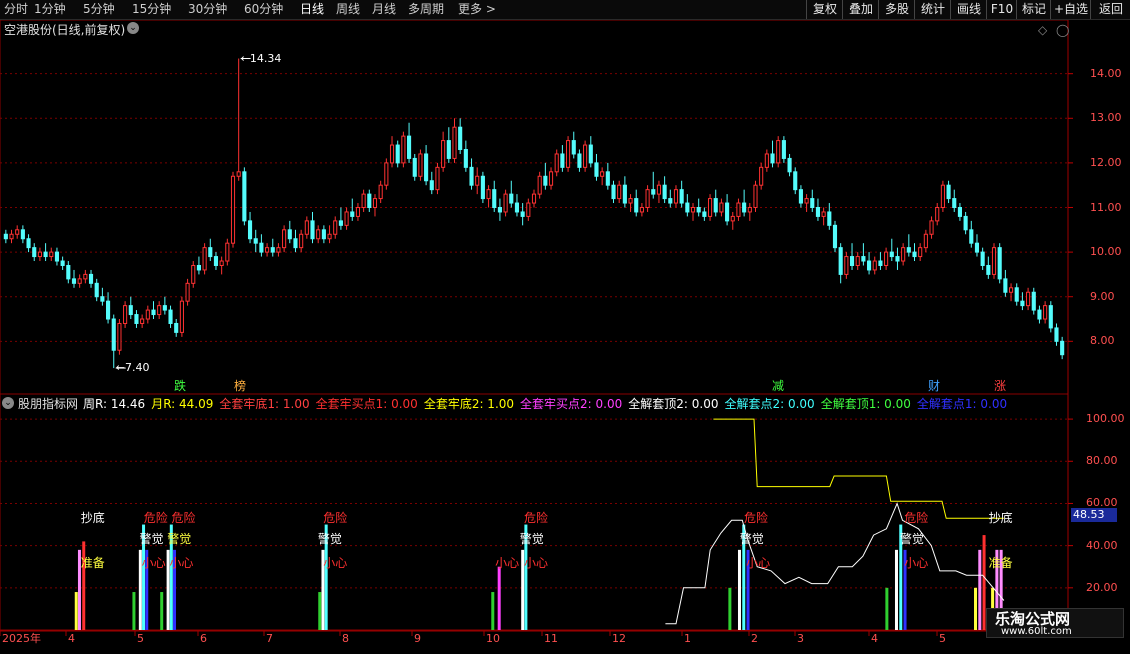 This screenshot has width=1130, height=654. Describe the element at coordinates (269, 638) in the screenshot. I see `time-axis-label: 7` at that location.